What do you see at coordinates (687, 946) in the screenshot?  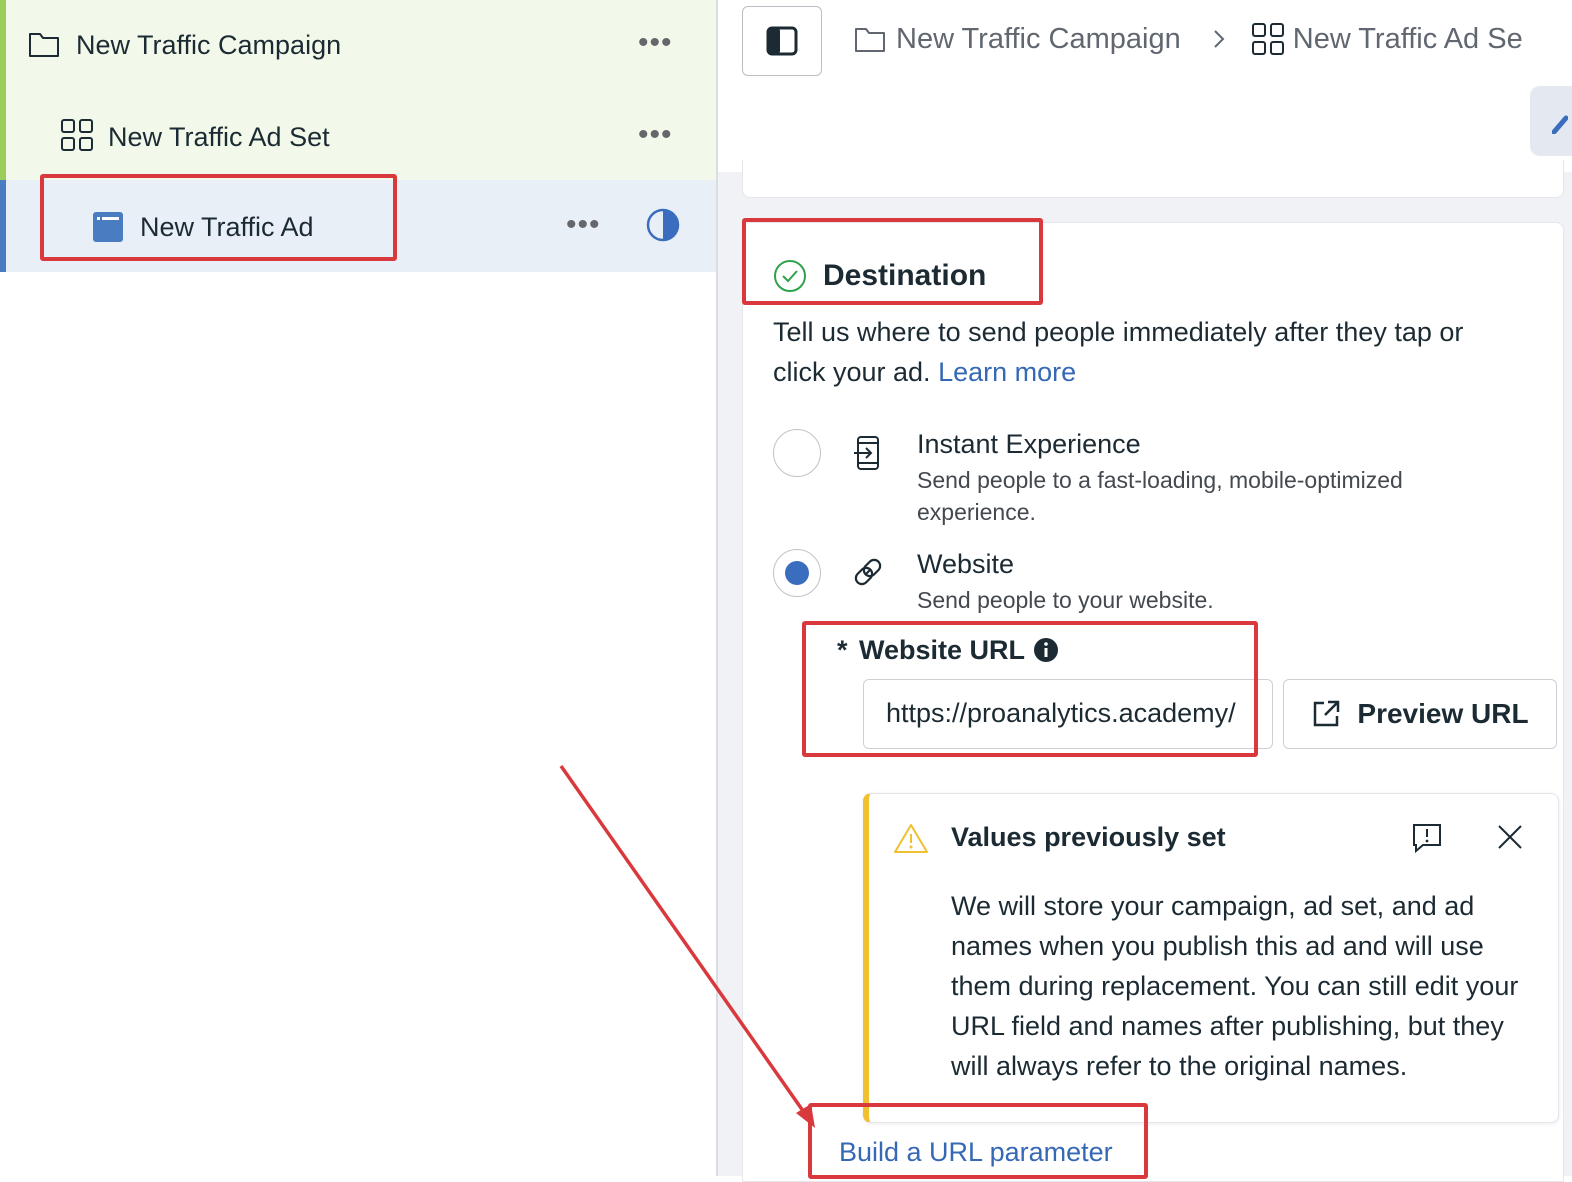 I see `annotation-arrow` at bounding box center [687, 946].